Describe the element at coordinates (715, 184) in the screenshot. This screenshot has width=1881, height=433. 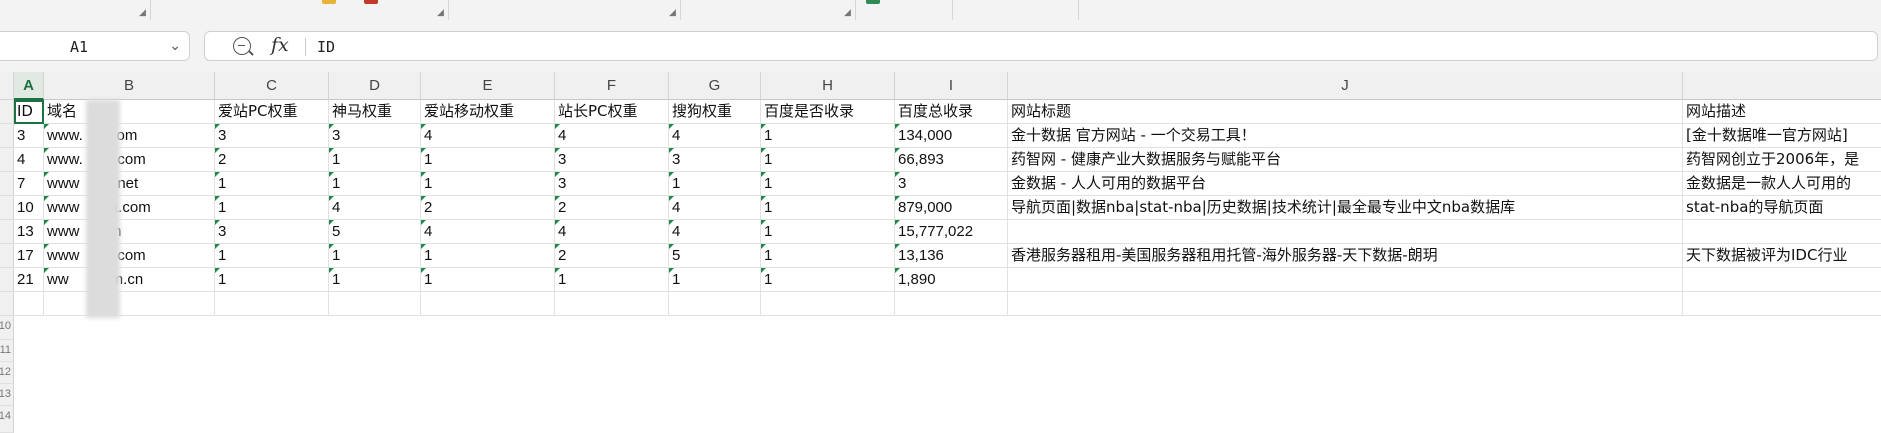
I see `cell-sogou: 1` at that location.